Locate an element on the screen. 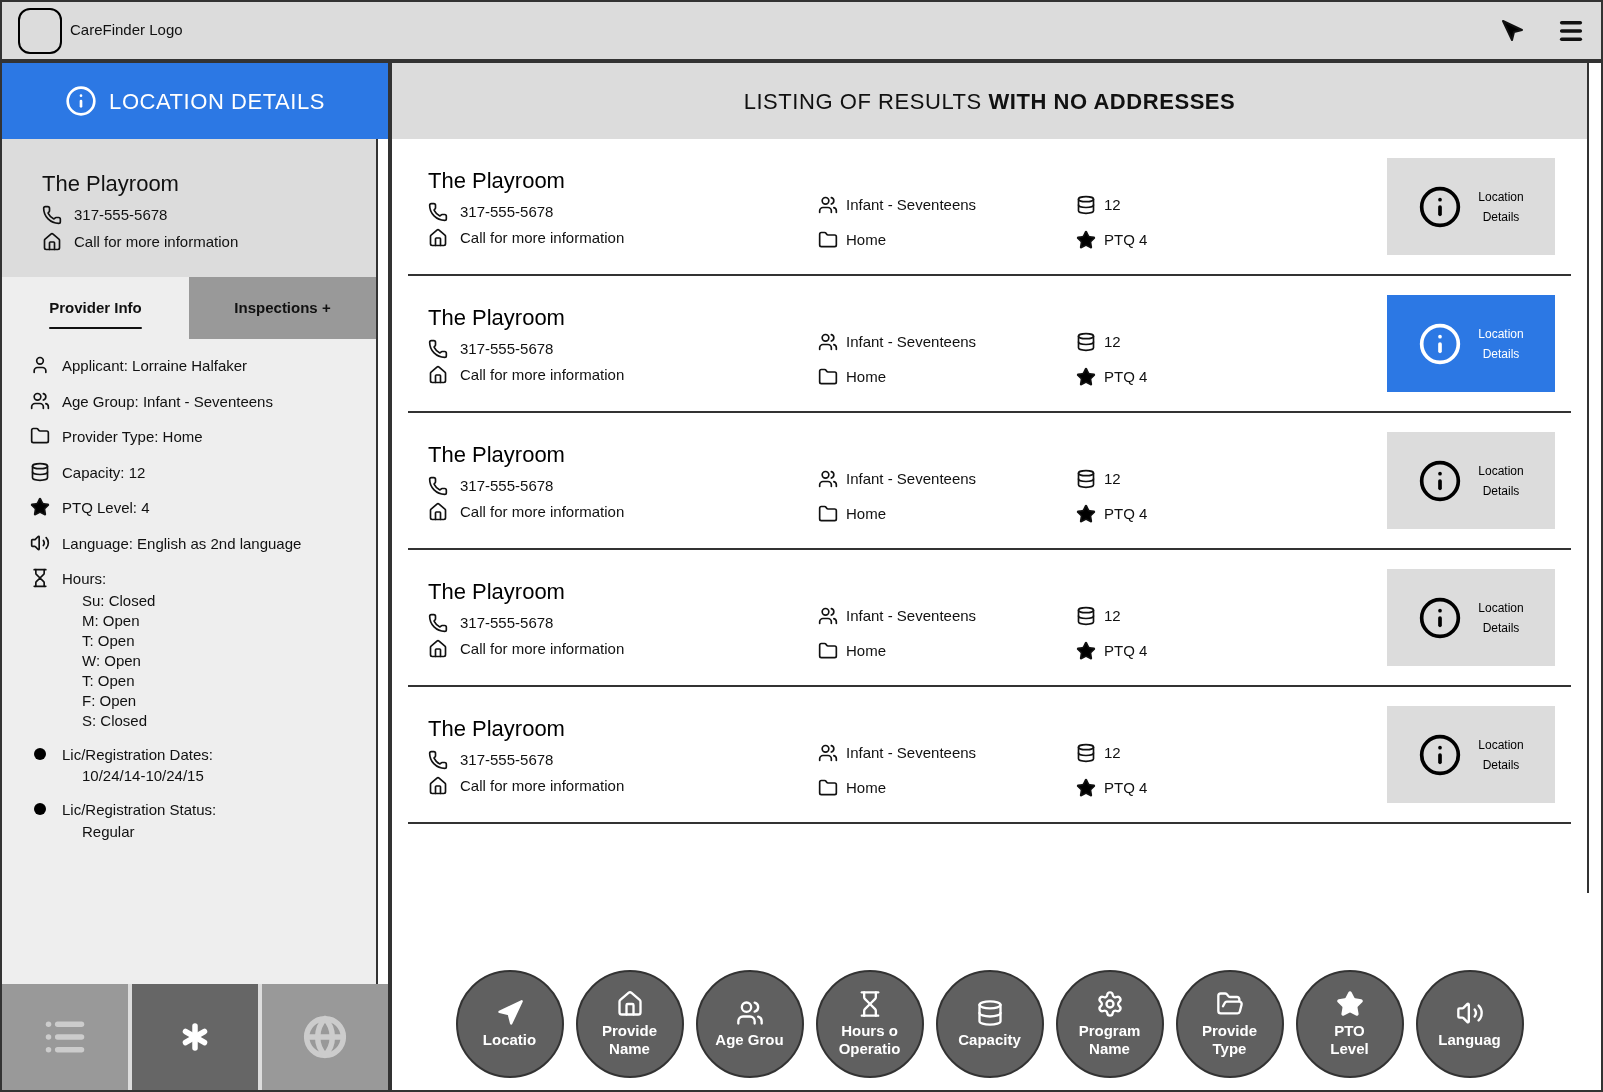 The width and height of the screenshot is (1603, 1092). filter-button: Hours o Operatio is located at coordinates (869, 1024).